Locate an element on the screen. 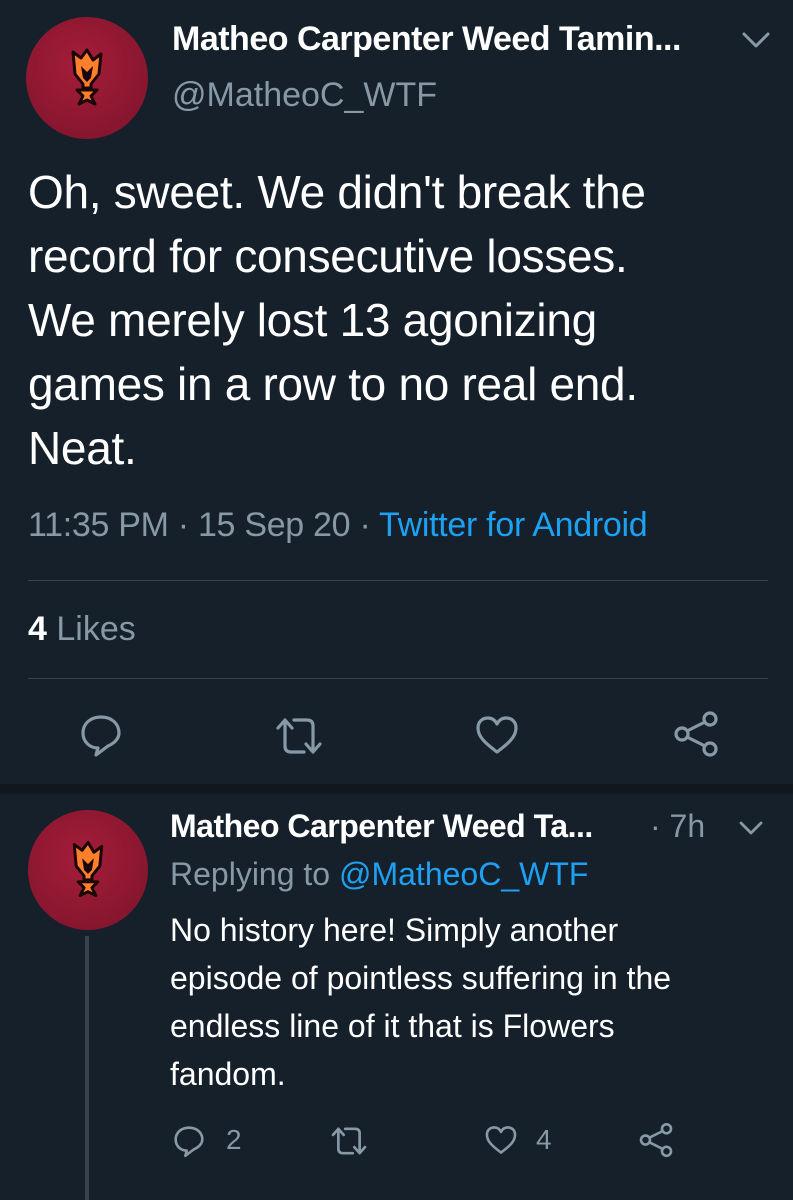 The height and width of the screenshot is (1200, 793). reply-author-avatar is located at coordinates (88, 870).